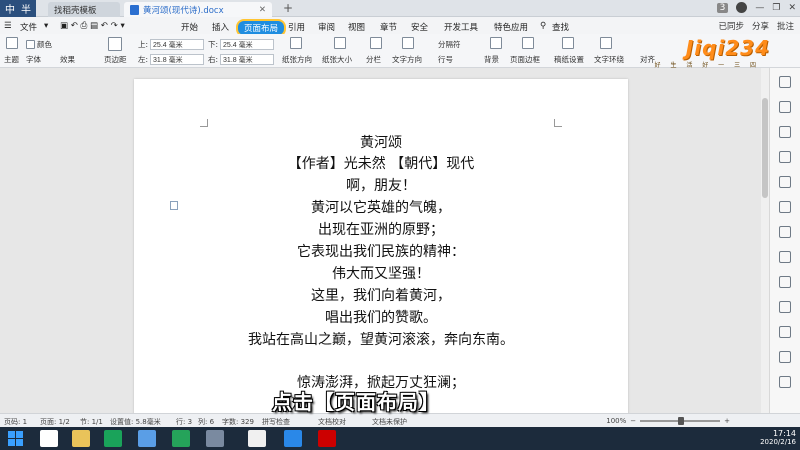  What do you see at coordinates (92, 26) in the screenshot?
I see `quick-access-icons: ▣ ↶ ⎙ ▤ ↶ ↷ ▾` at bounding box center [92, 26].